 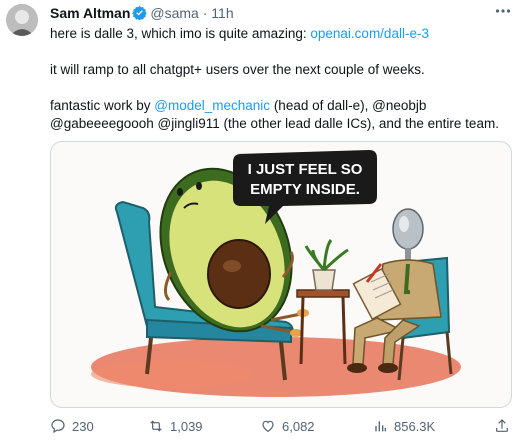 I want to click on verified-icon, so click(x=140, y=12).